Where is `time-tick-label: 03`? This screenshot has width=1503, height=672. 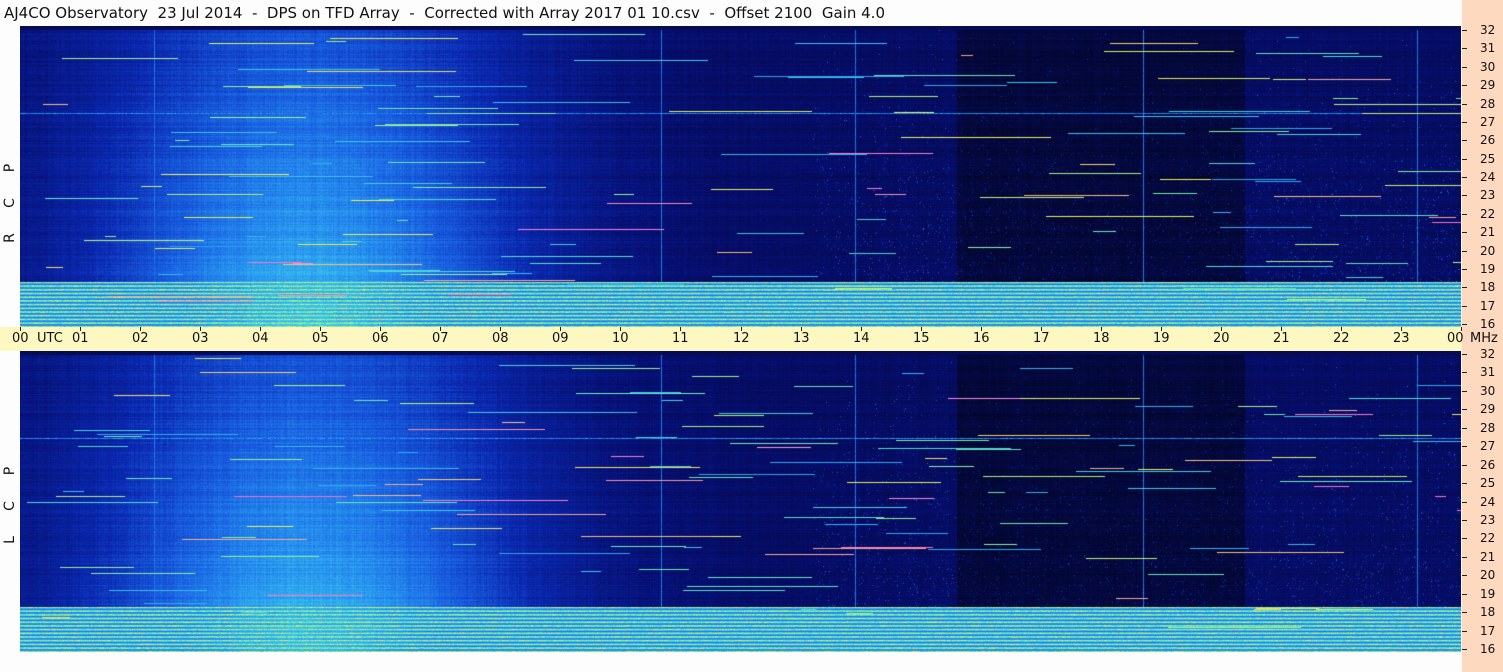
time-tick-label: 03 is located at coordinates (200, 338).